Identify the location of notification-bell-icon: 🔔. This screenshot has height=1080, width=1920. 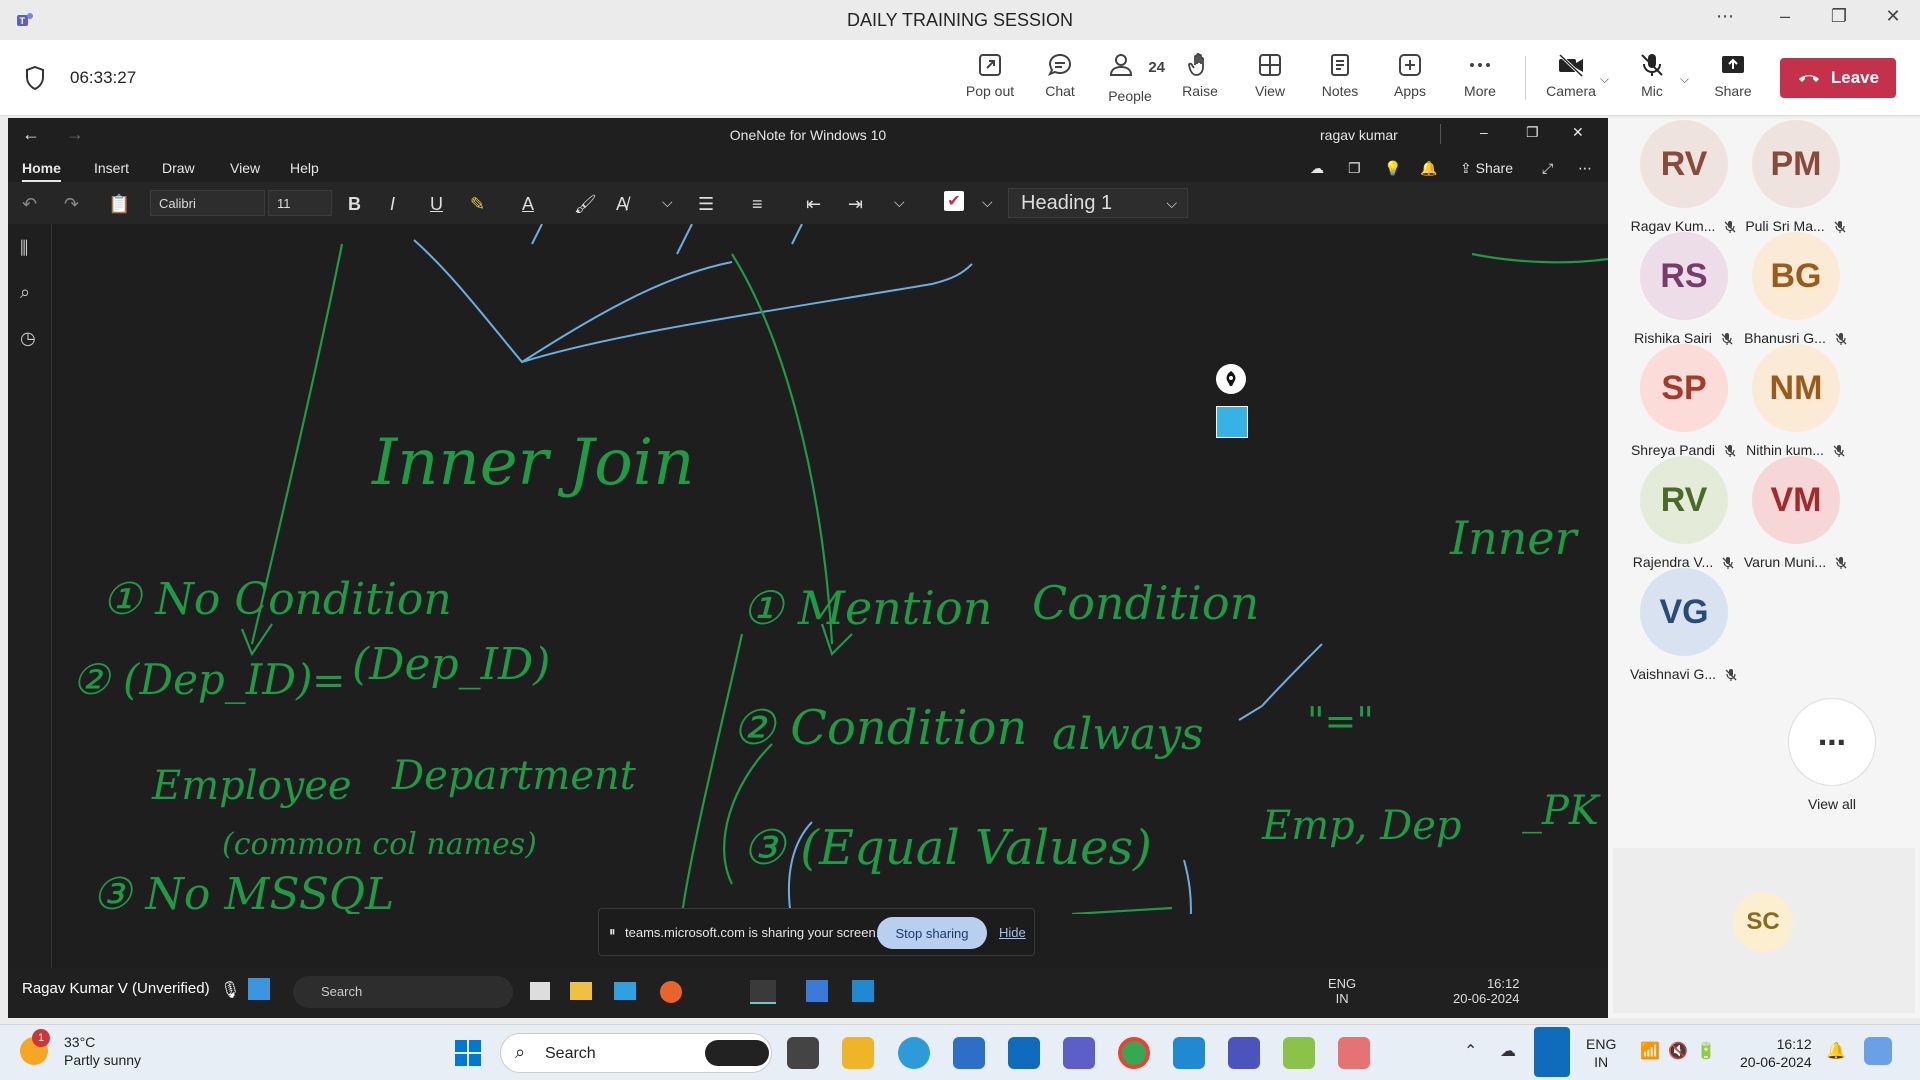
(1836, 1051).